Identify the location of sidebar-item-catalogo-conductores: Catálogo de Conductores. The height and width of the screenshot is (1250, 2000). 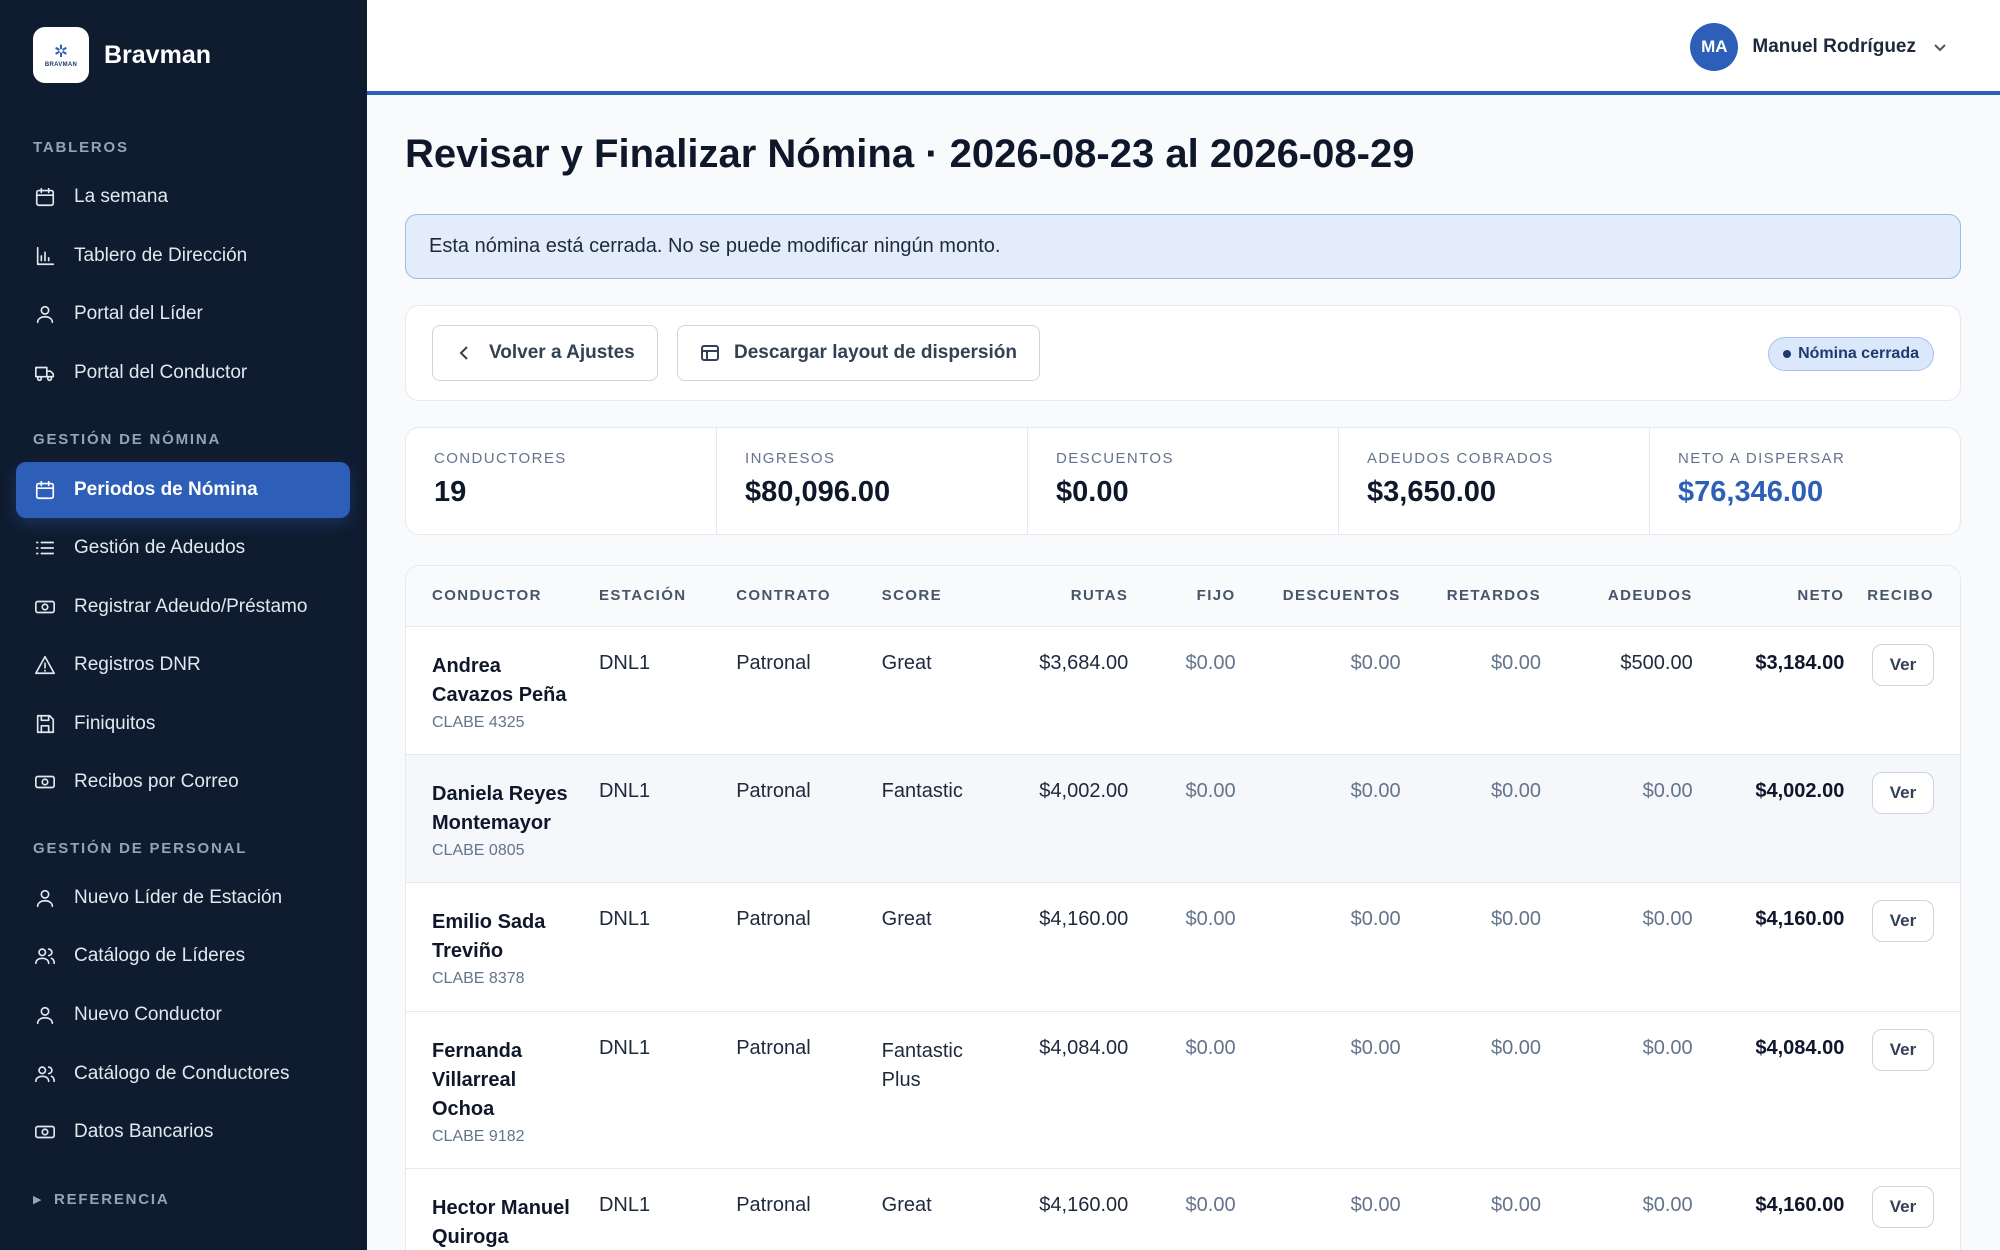
(183, 1074).